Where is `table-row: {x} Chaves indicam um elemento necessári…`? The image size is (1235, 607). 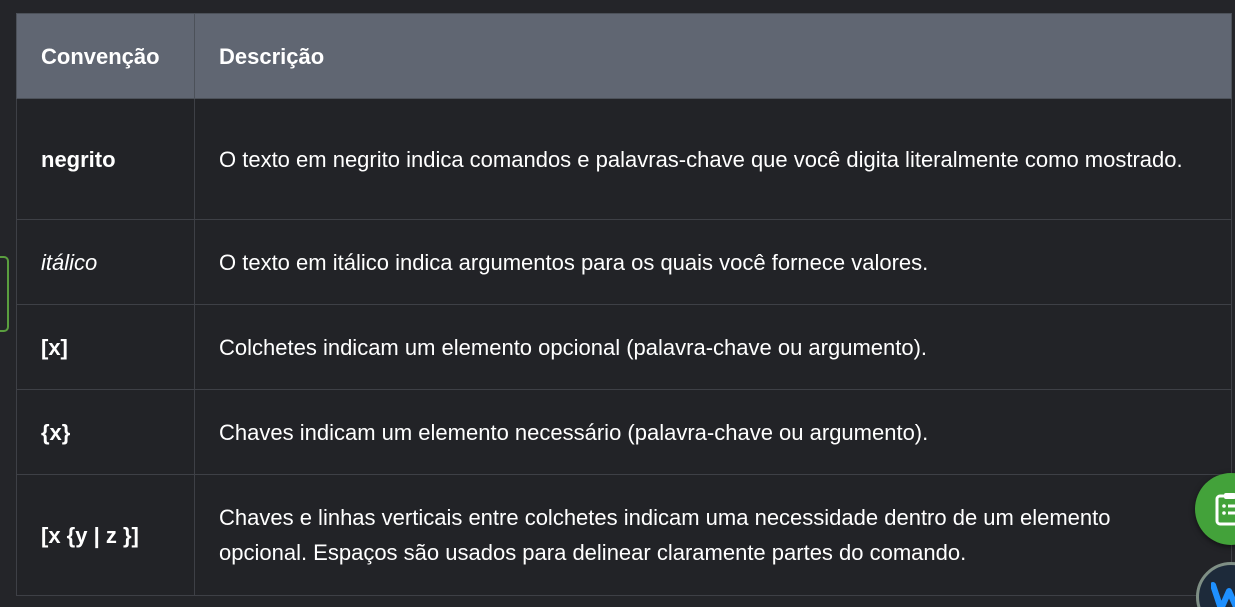 table-row: {x} Chaves indicam um elemento necessári… is located at coordinates (624, 432).